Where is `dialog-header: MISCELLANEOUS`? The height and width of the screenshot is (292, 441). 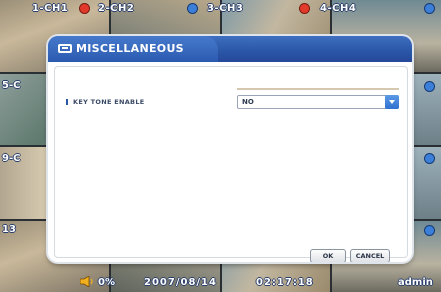 dialog-header: MISCELLANEOUS is located at coordinates (230, 49).